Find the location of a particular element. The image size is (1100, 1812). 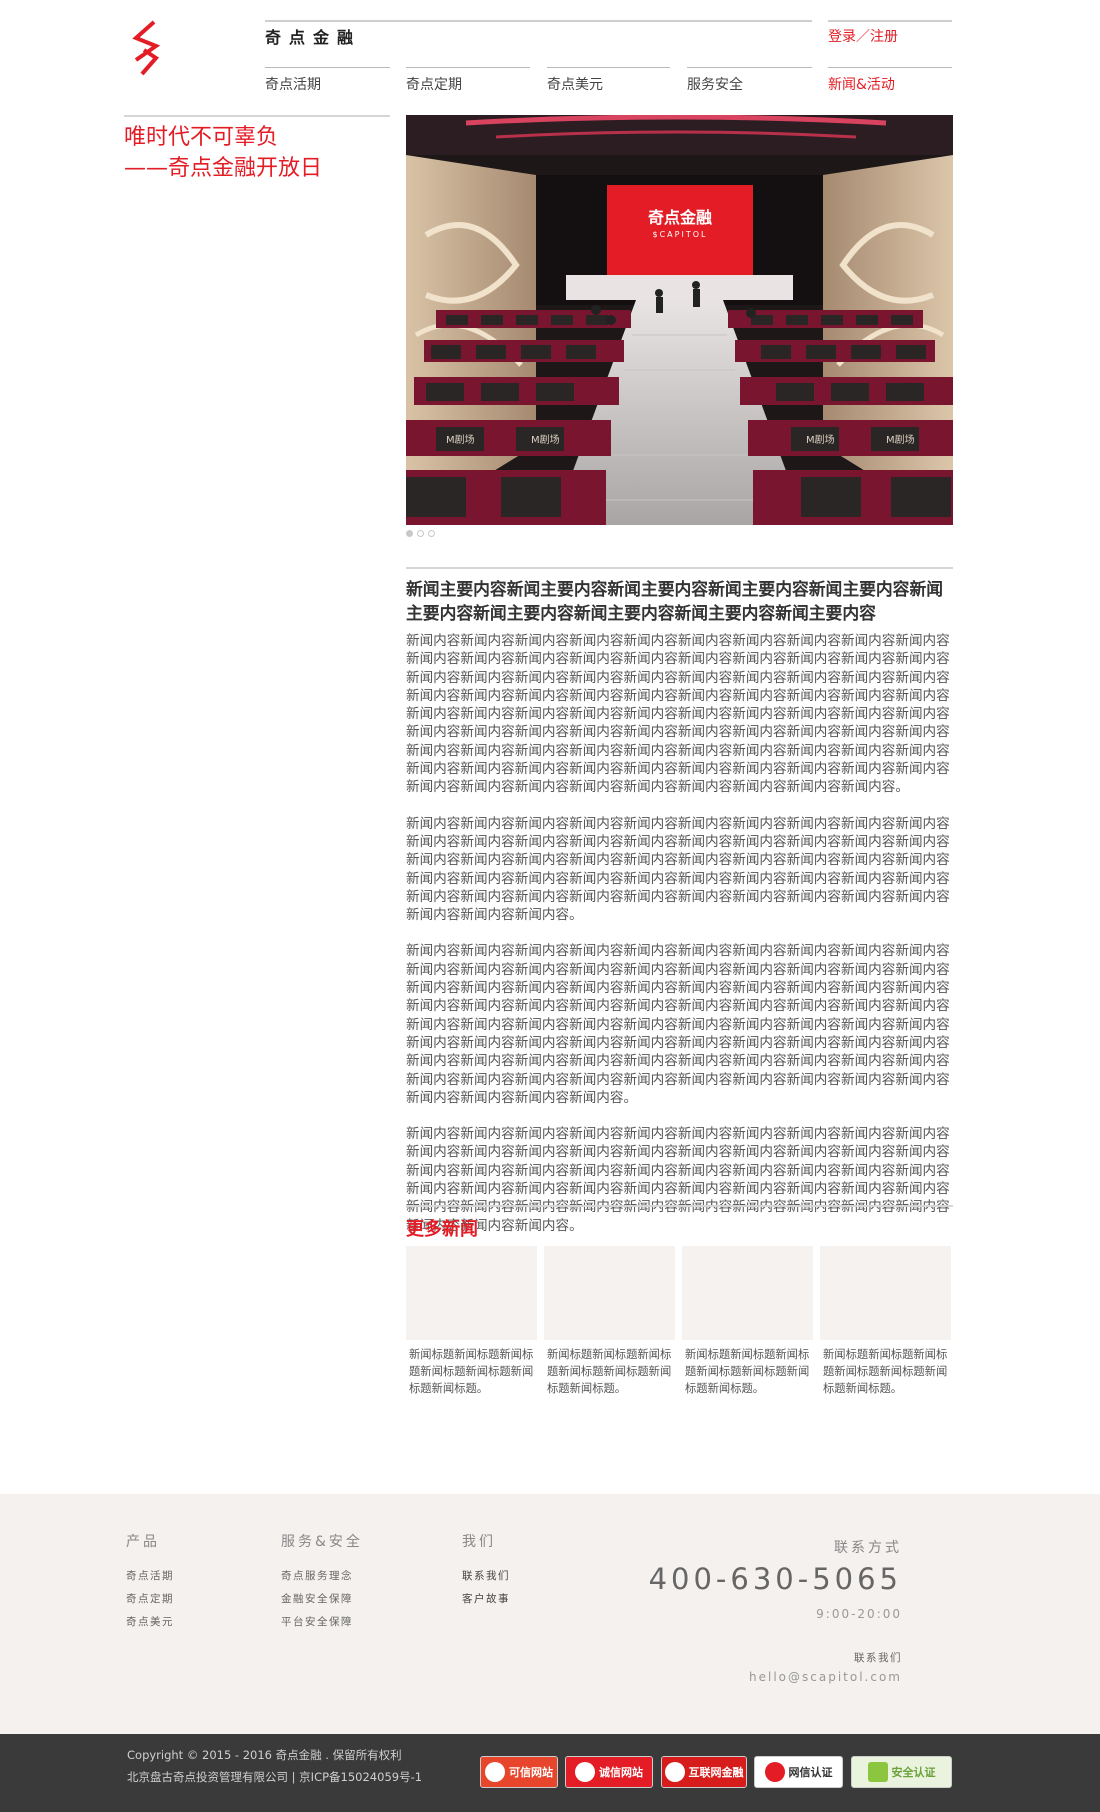

nav-item-news-events: 新闻&活动 is located at coordinates (890, 80).